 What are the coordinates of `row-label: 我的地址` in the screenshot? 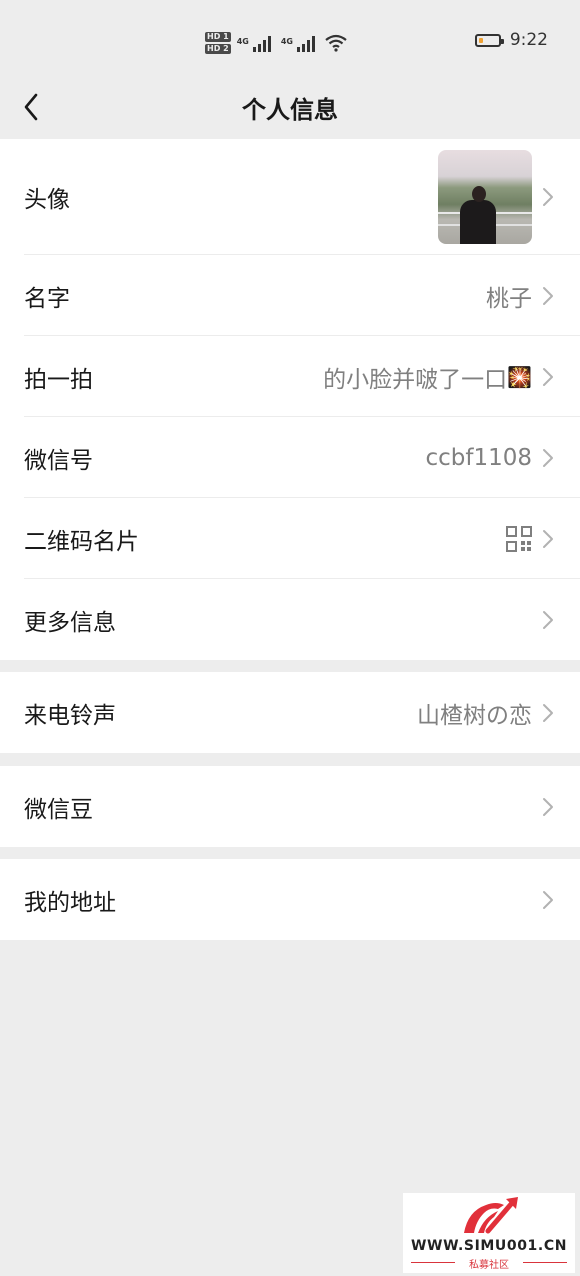 It's located at (70, 902).